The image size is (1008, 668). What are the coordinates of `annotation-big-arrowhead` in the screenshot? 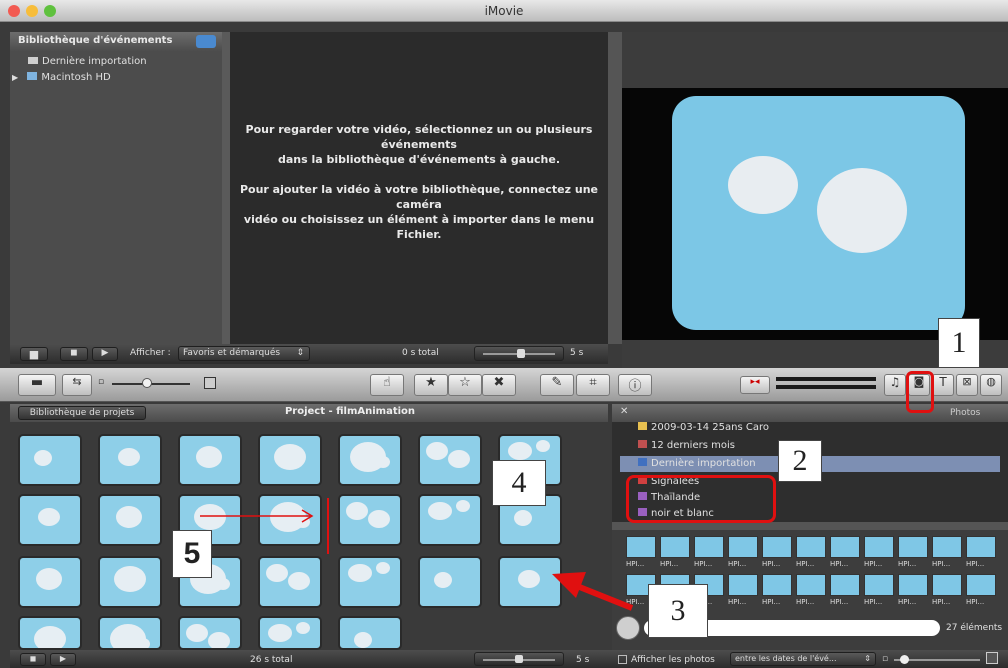 It's located at (569, 585).